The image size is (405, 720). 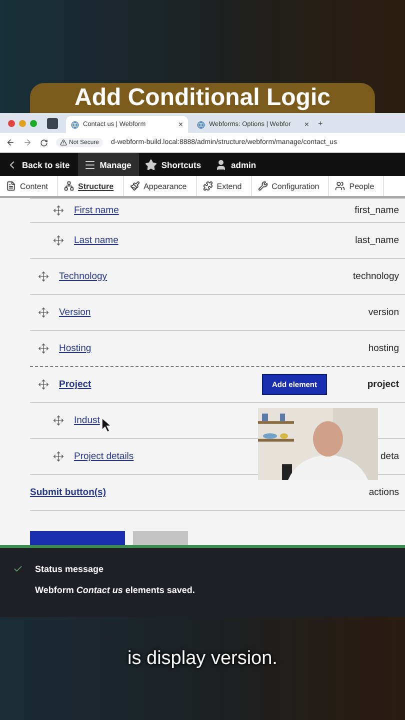 I want to click on element-key: version, so click(x=374, y=312).